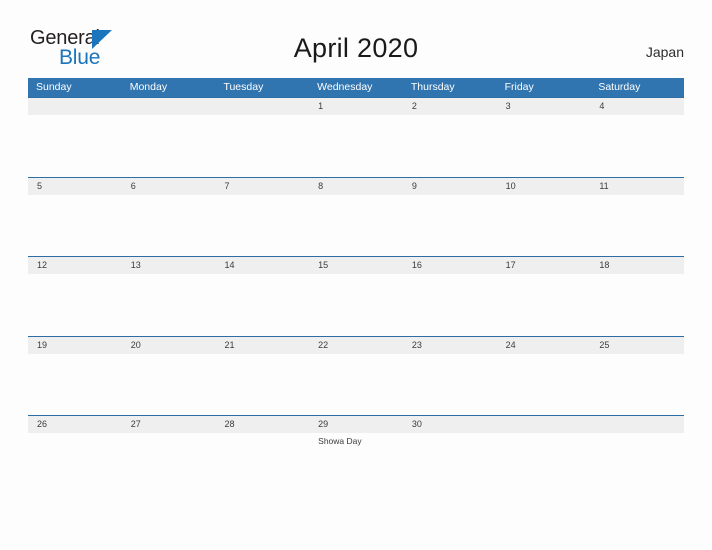 The image size is (712, 550). Describe the element at coordinates (323, 424) in the screenshot. I see `day-number: 29` at that location.